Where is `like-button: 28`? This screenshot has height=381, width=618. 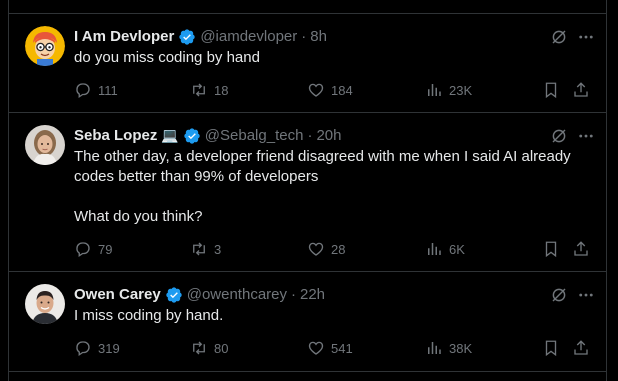
like-button: 28 is located at coordinates (326, 249).